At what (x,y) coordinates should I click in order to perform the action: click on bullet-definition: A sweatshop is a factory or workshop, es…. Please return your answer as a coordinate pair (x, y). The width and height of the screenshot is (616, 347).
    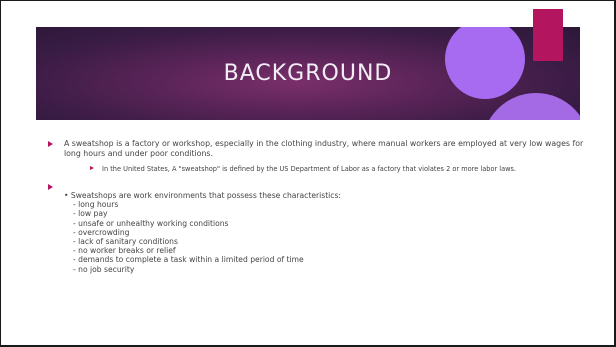
    Looking at the image, I should click on (318, 149).